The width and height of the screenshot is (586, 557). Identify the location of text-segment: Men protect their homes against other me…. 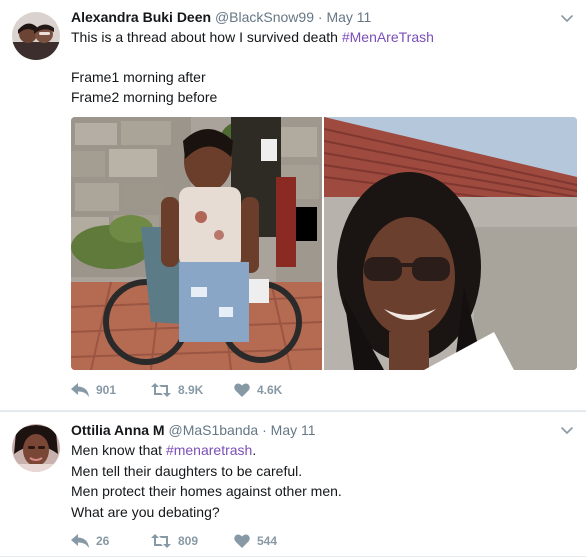
(206, 491).